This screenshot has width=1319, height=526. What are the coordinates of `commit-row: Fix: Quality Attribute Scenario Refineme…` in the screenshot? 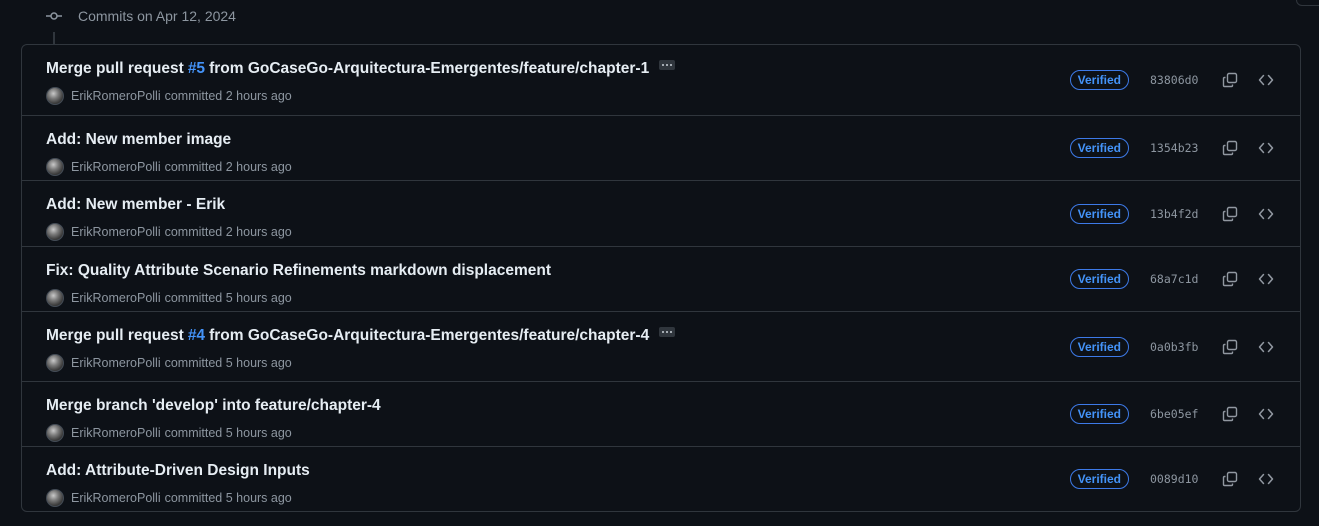 It's located at (661, 278).